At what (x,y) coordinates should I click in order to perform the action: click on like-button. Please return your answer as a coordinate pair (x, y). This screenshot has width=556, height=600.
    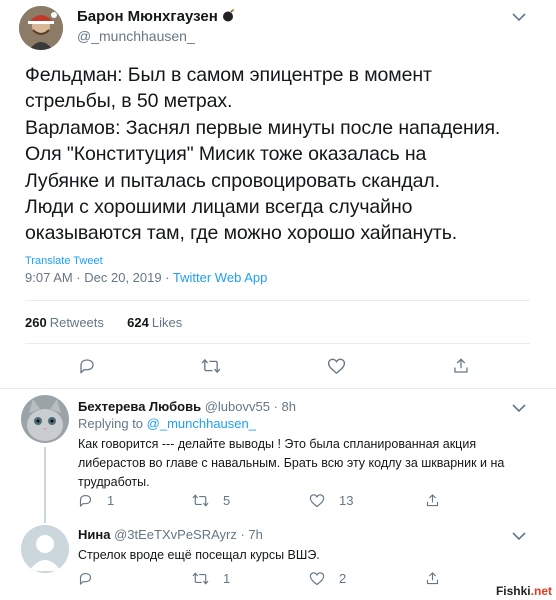
    Looking at the image, I should click on (336, 366).